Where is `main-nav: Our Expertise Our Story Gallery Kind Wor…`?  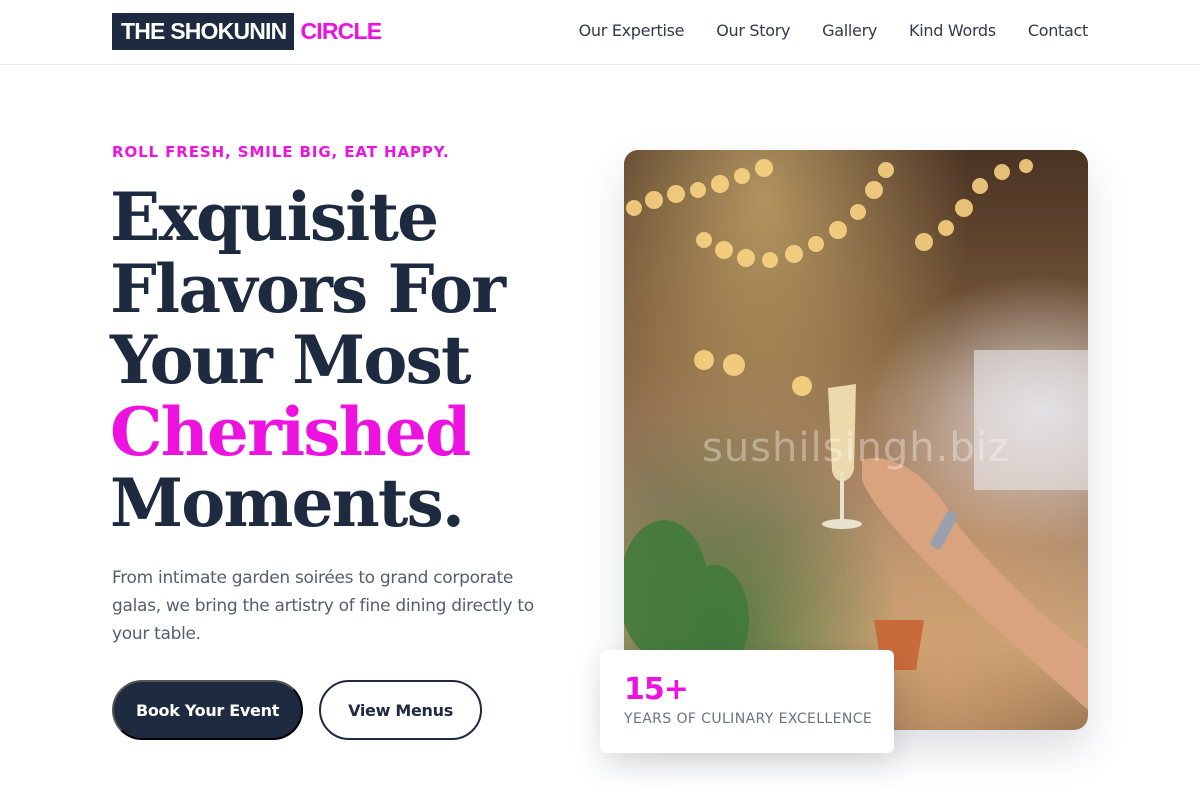
main-nav: Our Expertise Our Story Gallery Kind Wor… is located at coordinates (834, 31).